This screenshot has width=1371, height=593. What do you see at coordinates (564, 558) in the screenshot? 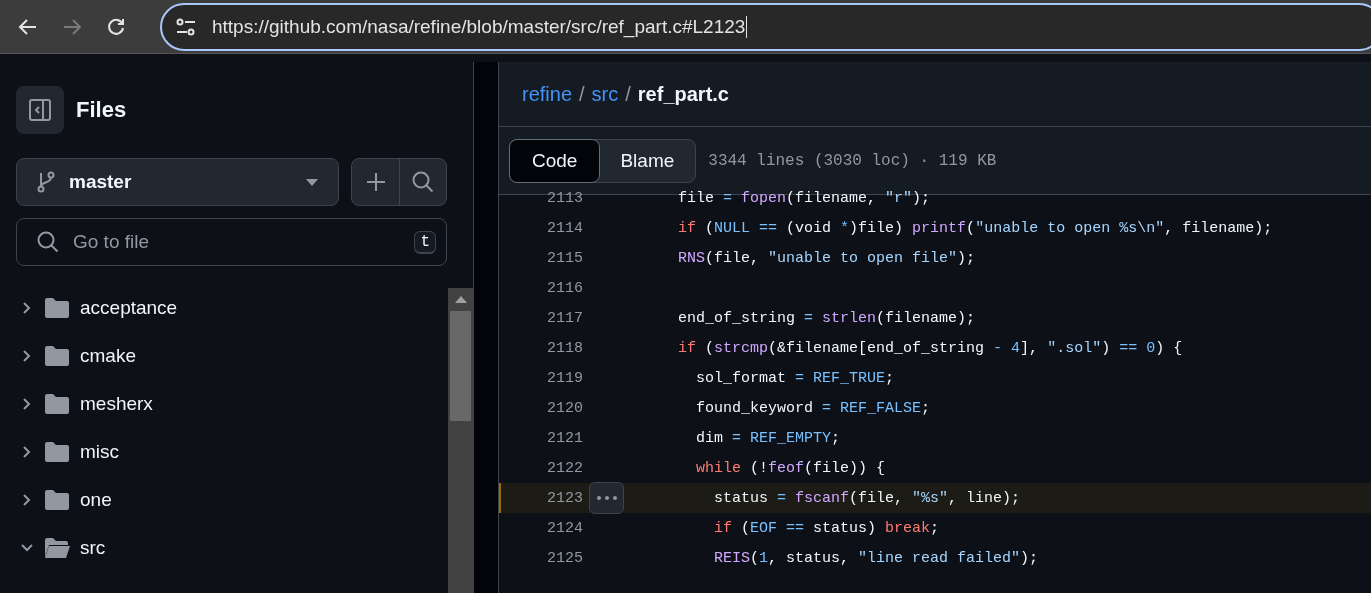
I see `line-number: 2125` at bounding box center [564, 558].